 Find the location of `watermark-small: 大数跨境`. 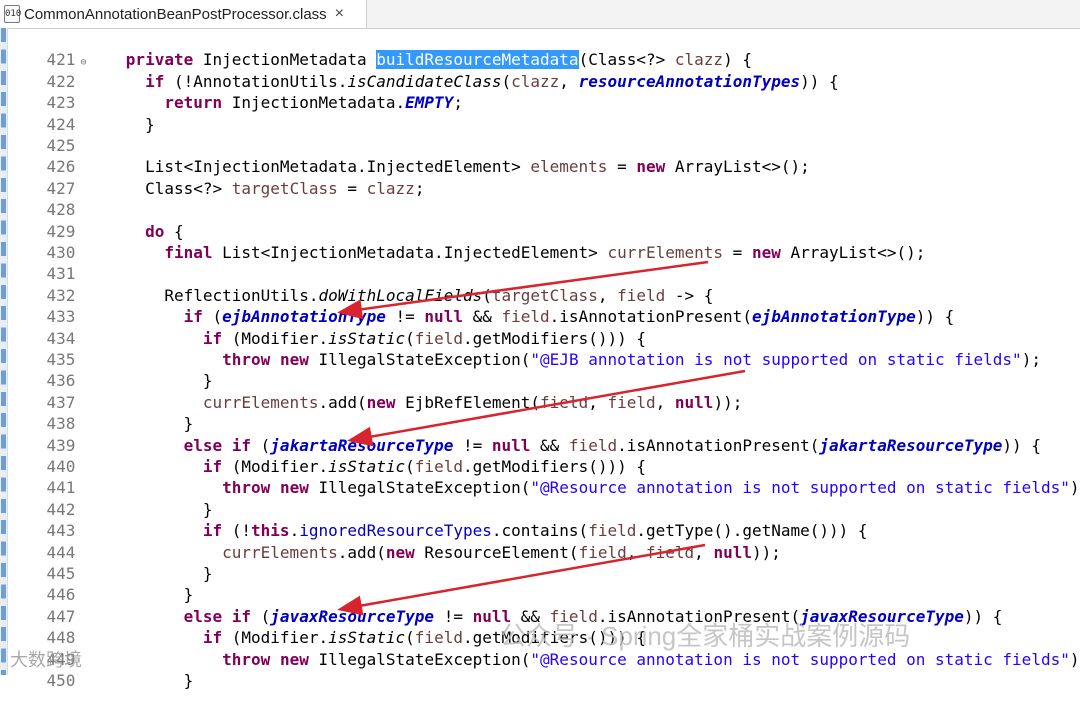

watermark-small: 大数跨境 is located at coordinates (46, 660).